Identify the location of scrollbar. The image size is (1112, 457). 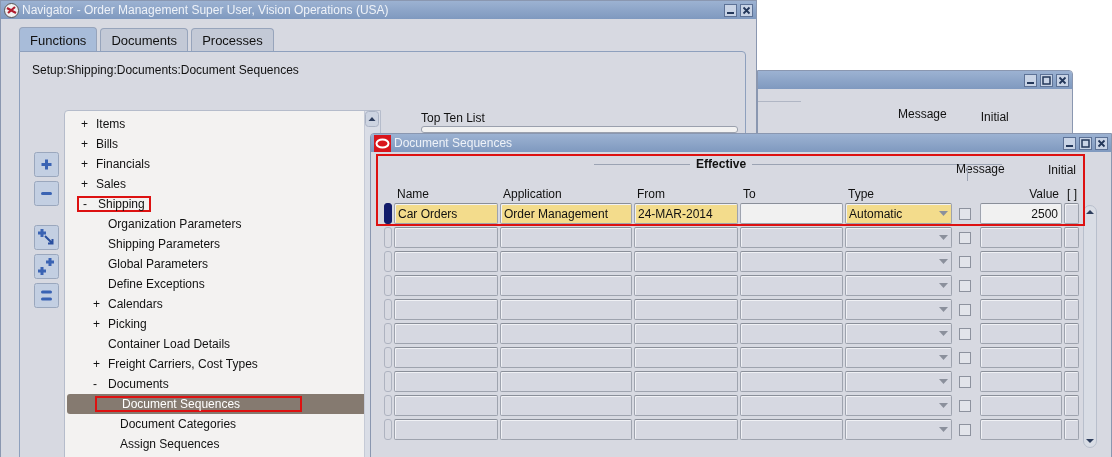
(1090, 326).